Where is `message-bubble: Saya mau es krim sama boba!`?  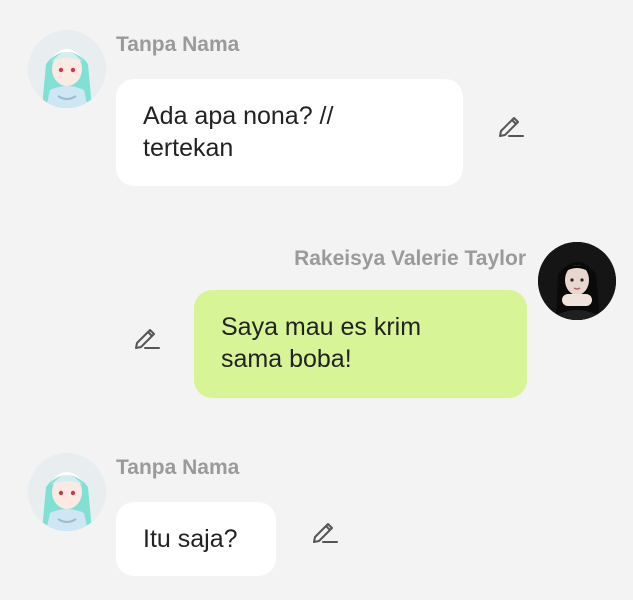
message-bubble: Saya mau es krim sama boba! is located at coordinates (360, 344).